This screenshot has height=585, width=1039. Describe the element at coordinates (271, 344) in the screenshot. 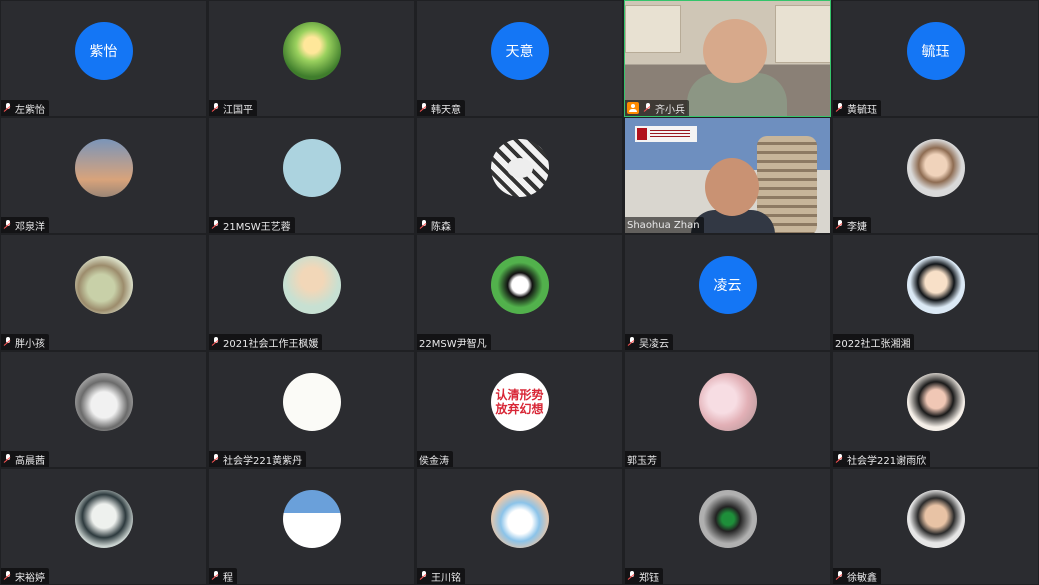

I see `participant-name: 2021社会工作王枫媛` at that location.